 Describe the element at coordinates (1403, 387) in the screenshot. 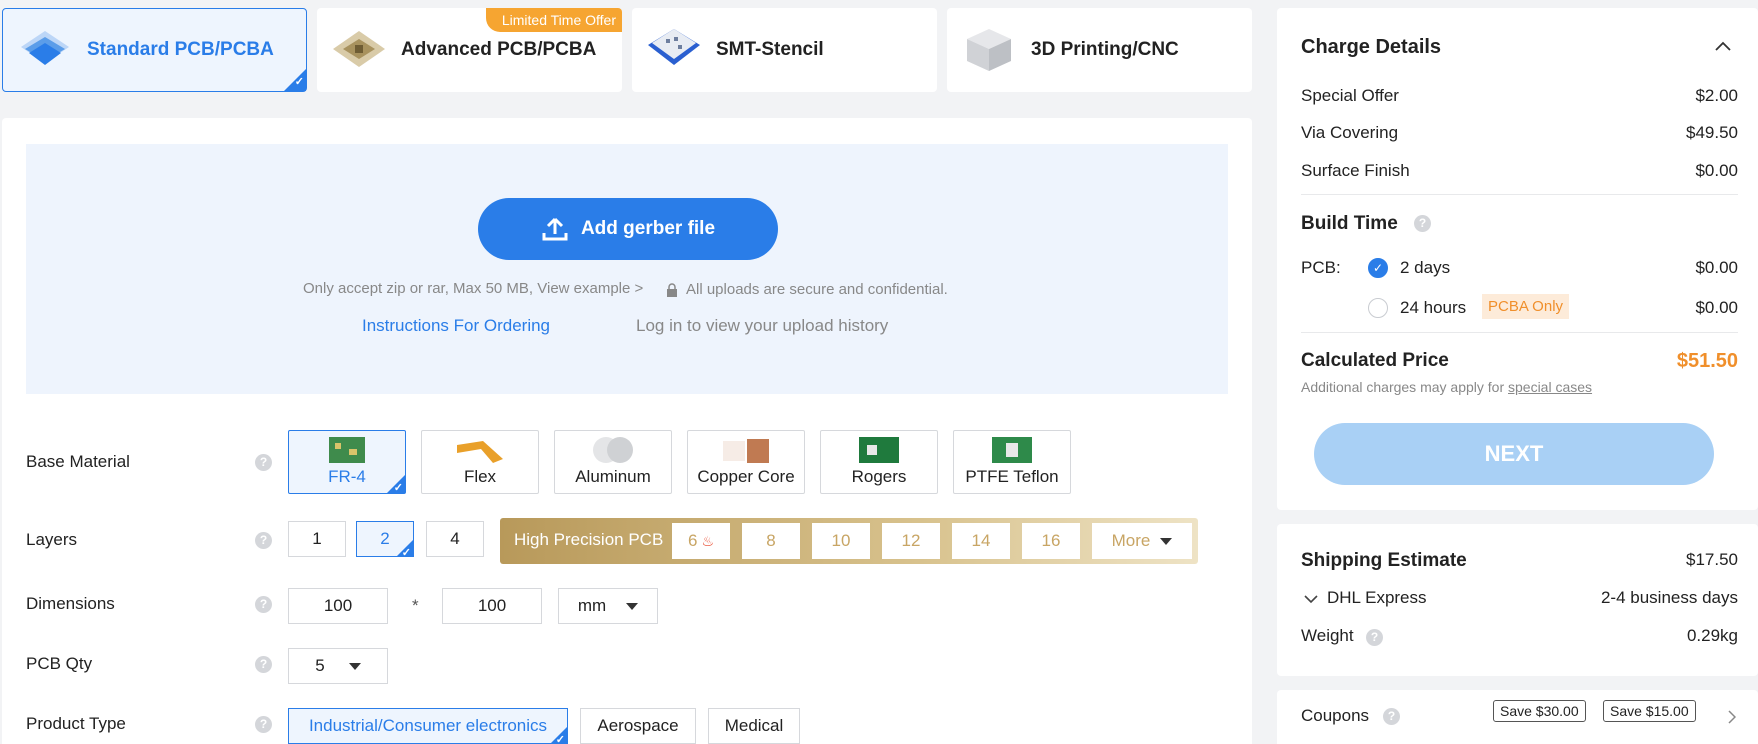

I see `calc-note-text: Additional charges may apply for` at that location.